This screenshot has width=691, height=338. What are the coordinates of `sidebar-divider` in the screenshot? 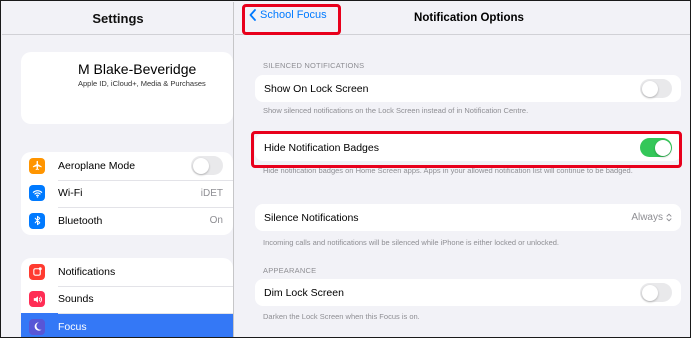 It's located at (118, 34).